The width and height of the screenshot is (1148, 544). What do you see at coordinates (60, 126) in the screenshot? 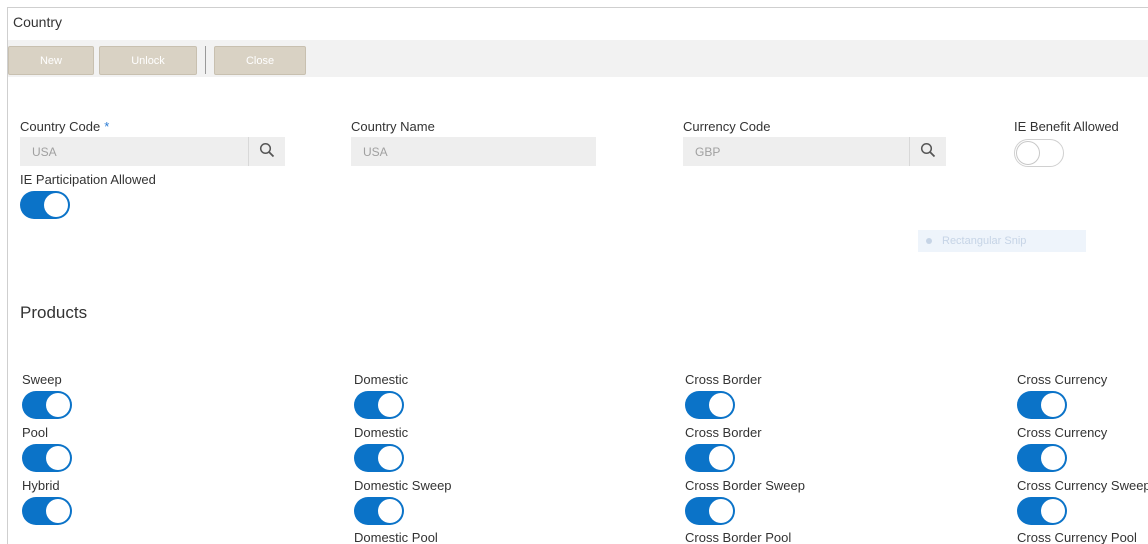
I see `country-code-label-text: Country Code` at bounding box center [60, 126].